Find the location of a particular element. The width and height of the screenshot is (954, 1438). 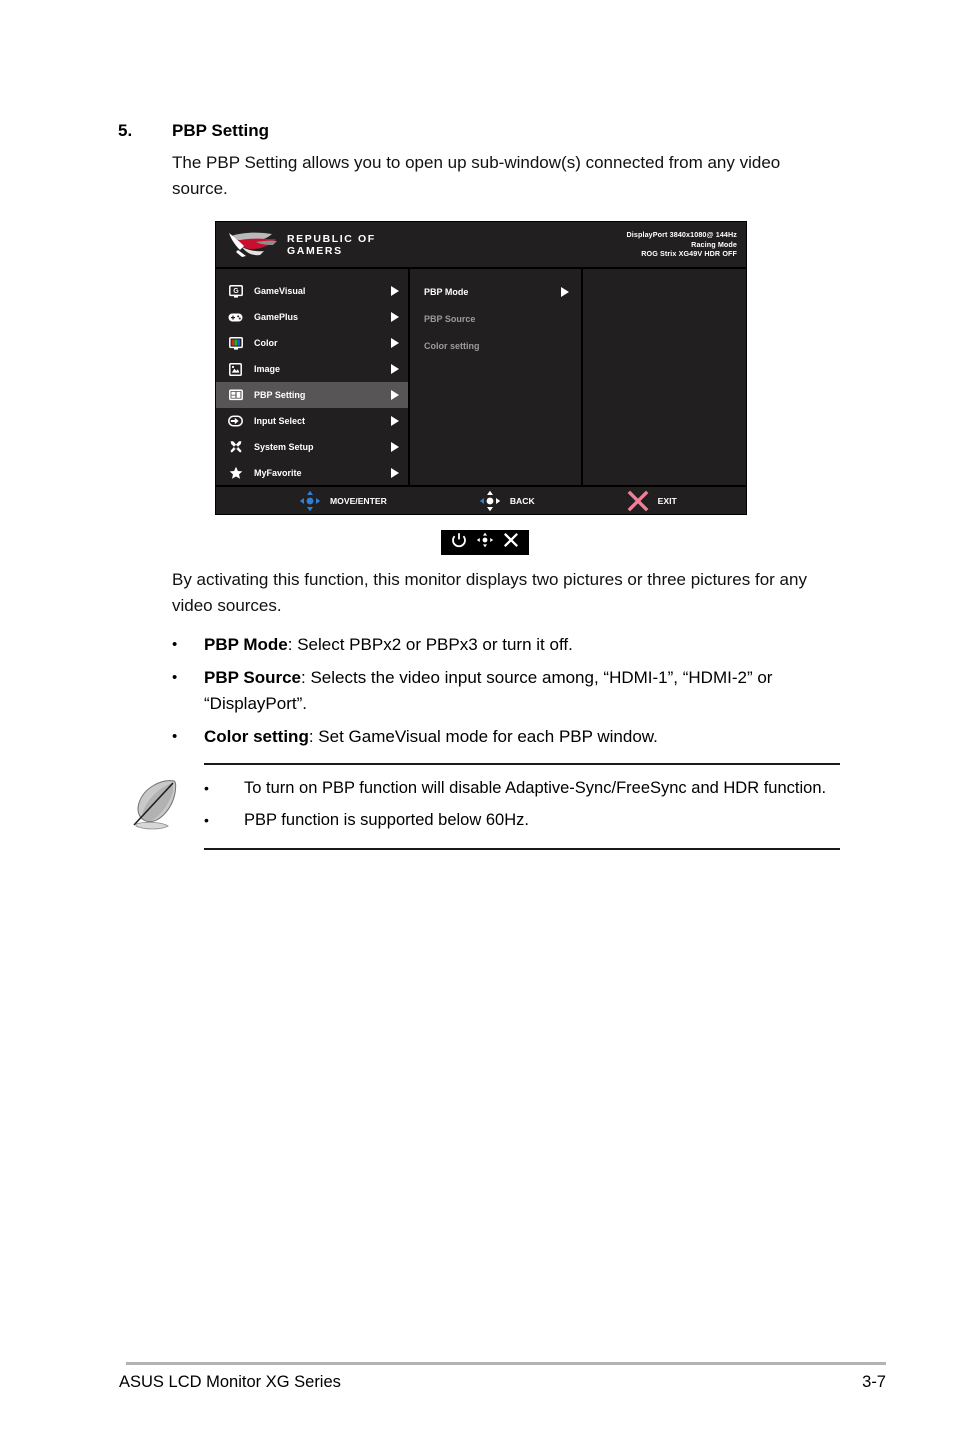

quill-pen-icon is located at coordinates (166, 807).